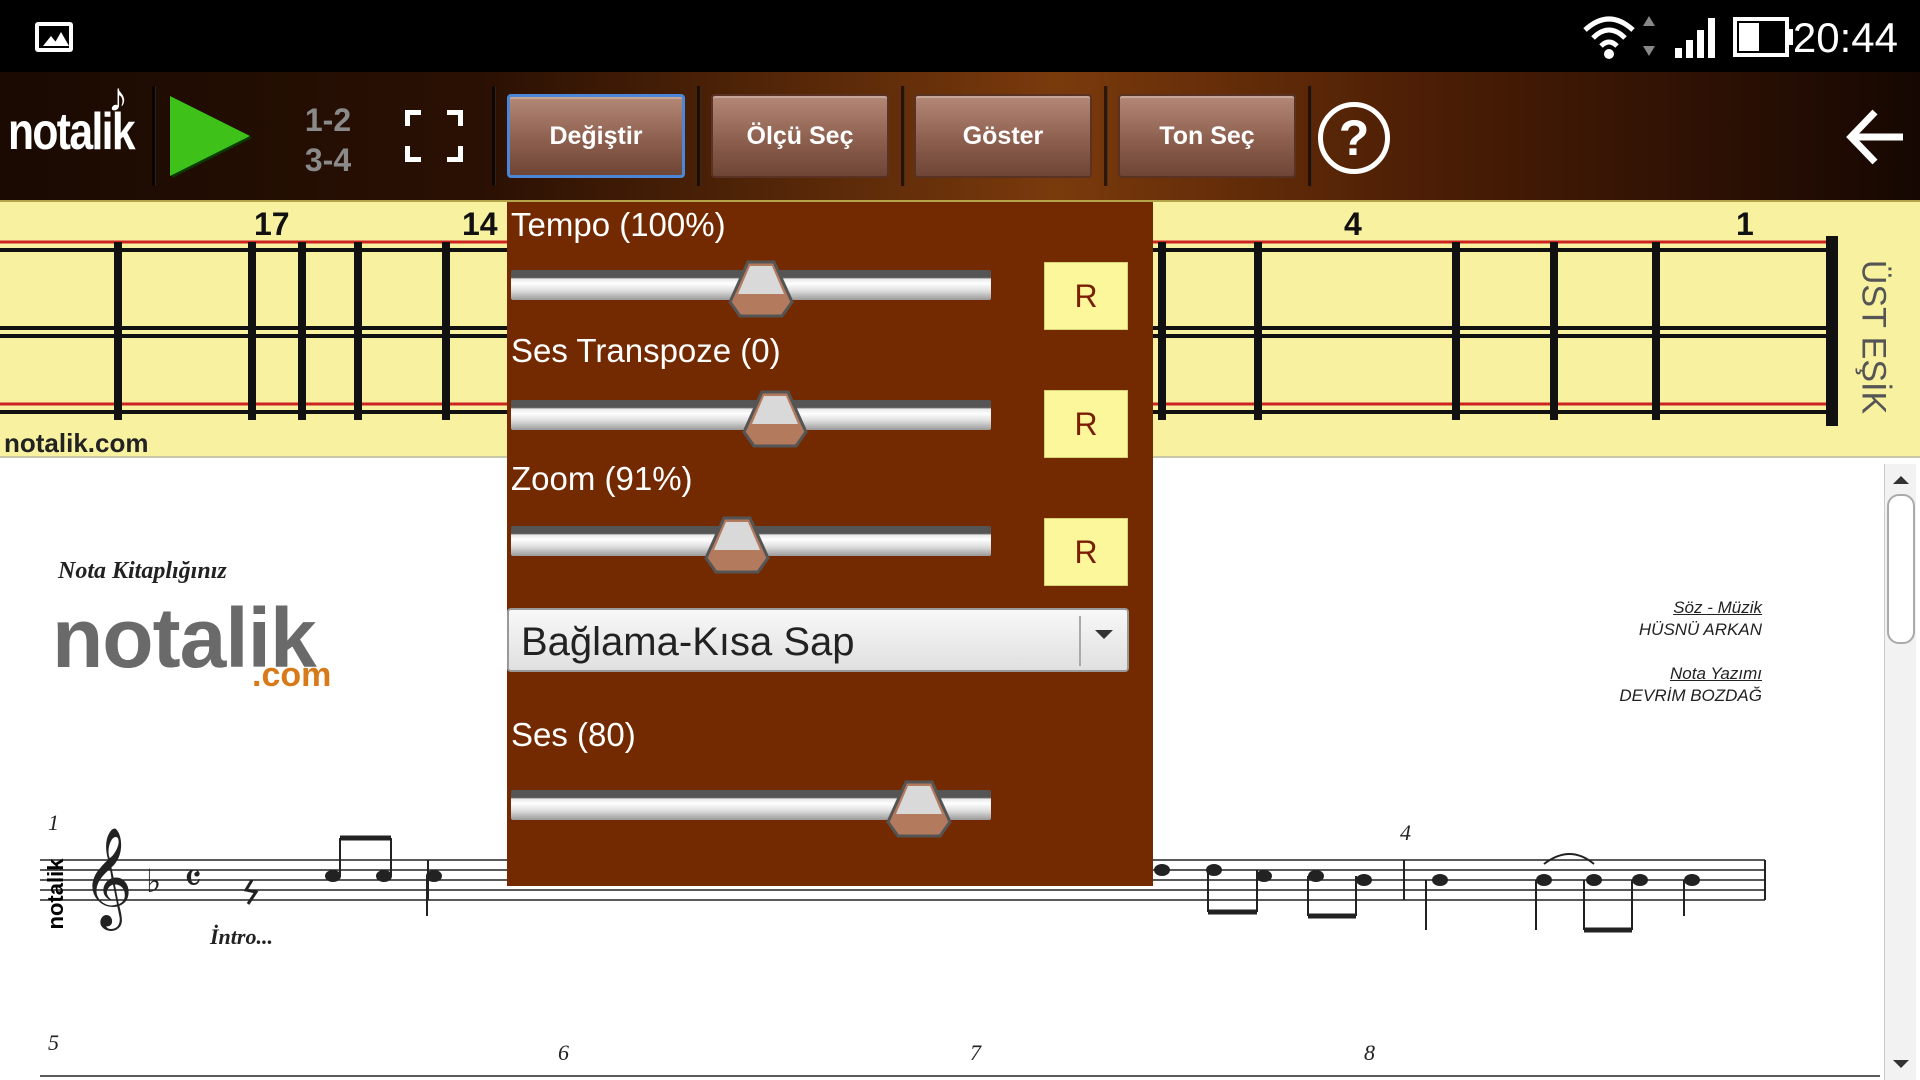 The height and width of the screenshot is (1080, 1920). I want to click on help-icon: ?, so click(1354, 138).